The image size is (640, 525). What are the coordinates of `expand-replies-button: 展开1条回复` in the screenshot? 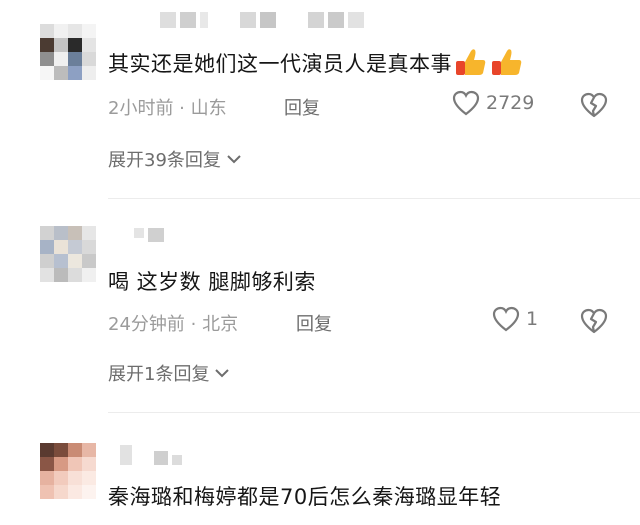 It's located at (169, 373).